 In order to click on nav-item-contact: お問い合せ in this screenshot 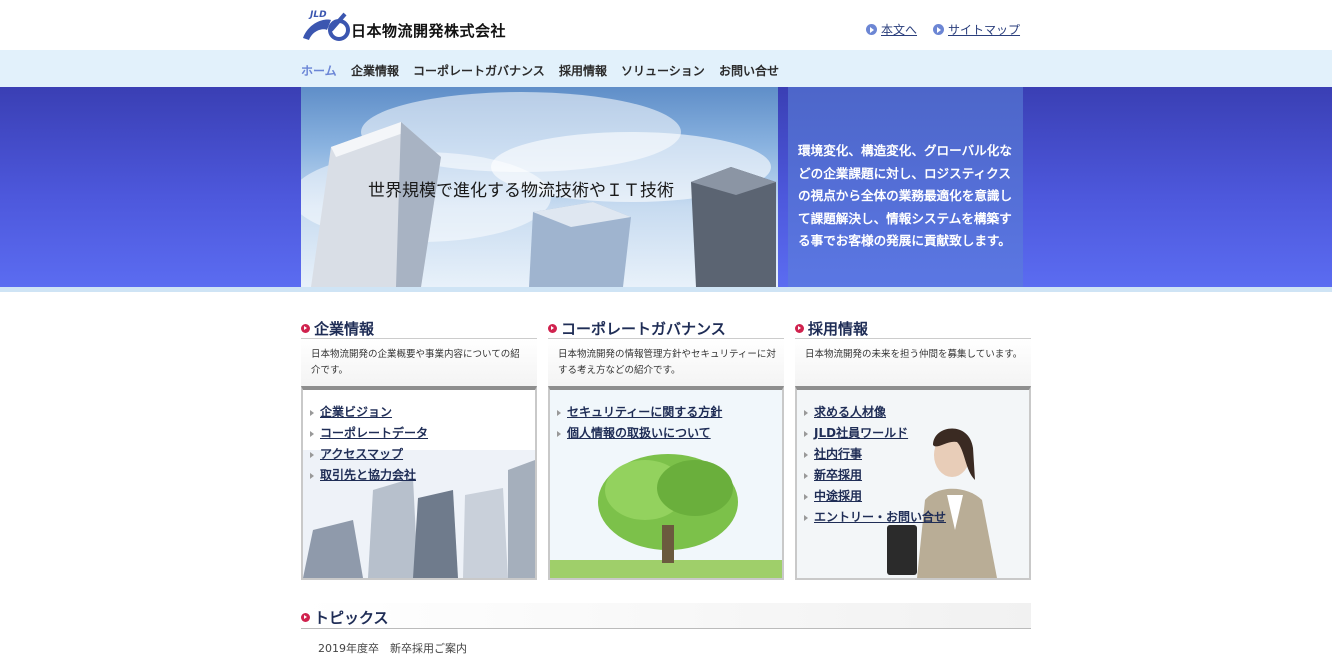, I will do `click(749, 70)`.